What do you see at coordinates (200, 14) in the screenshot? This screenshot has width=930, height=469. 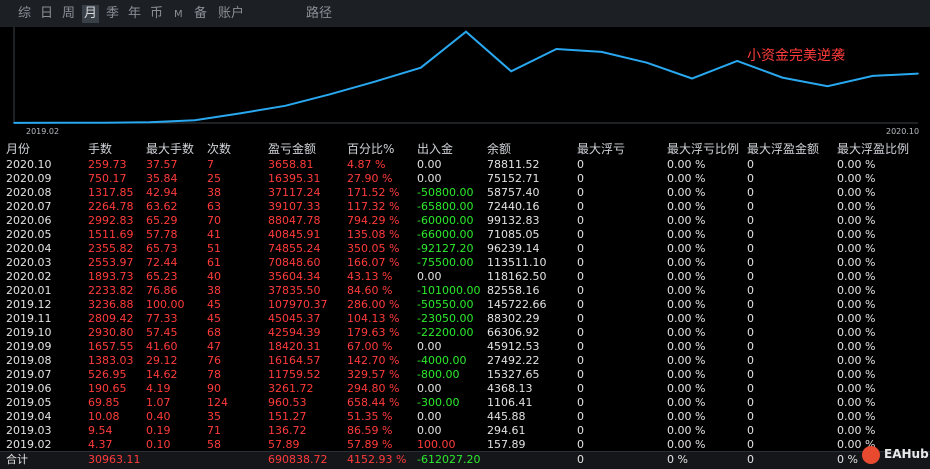 I see `tab-8: 备` at bounding box center [200, 14].